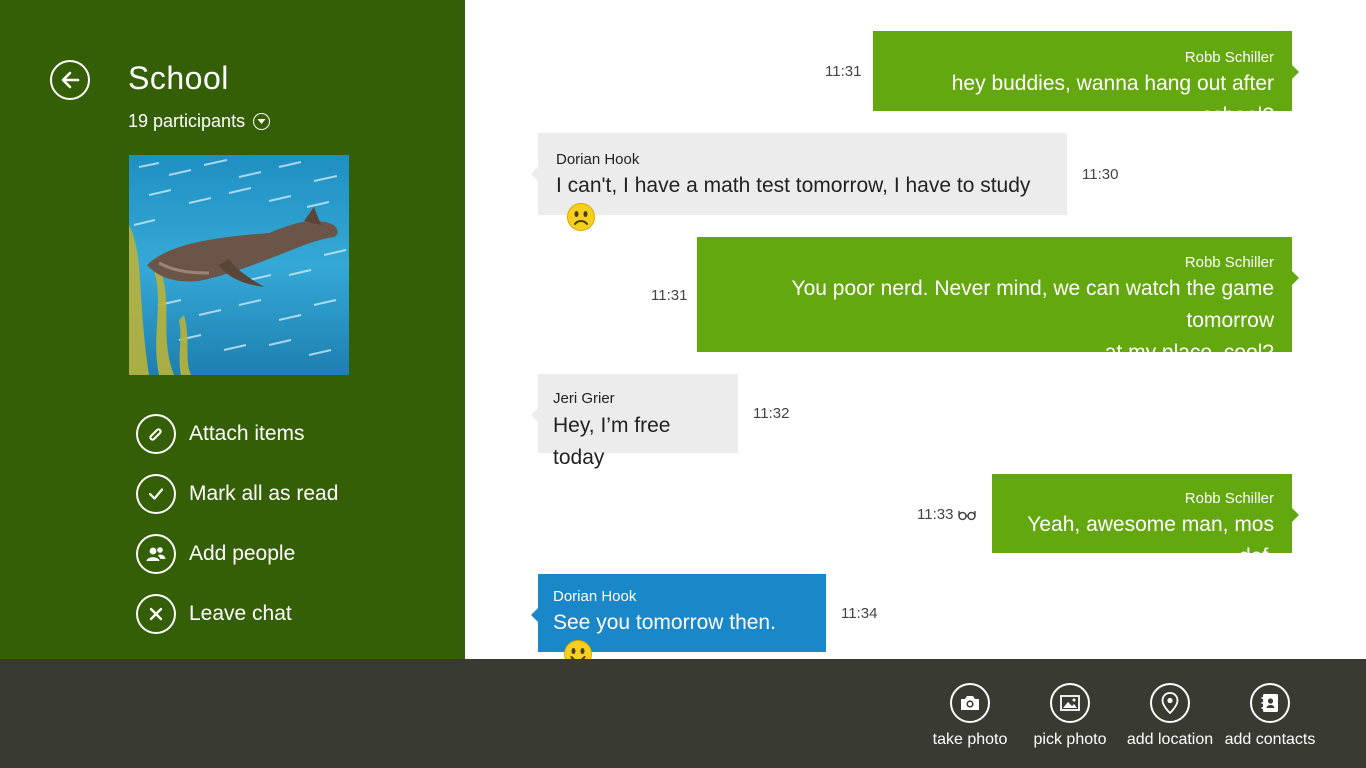 The height and width of the screenshot is (768, 1366). I want to click on checkmark-icon, so click(156, 494).